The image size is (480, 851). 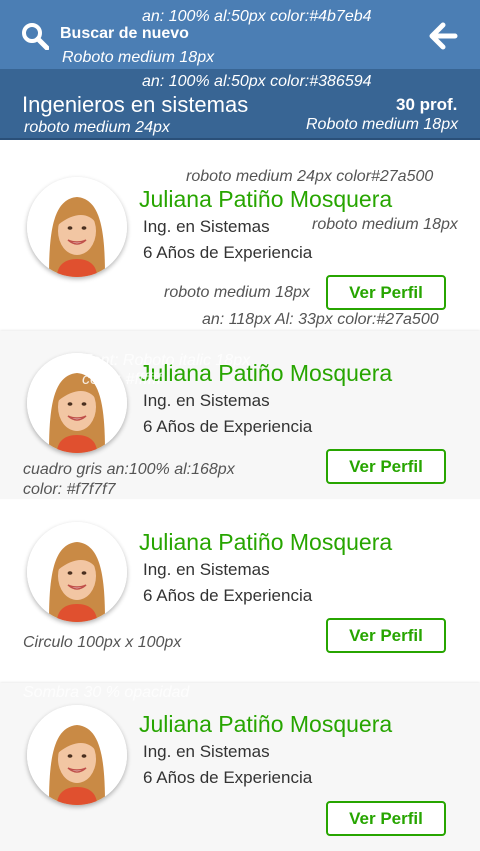 What do you see at coordinates (443, 36) in the screenshot?
I see `back-arrow-icon` at bounding box center [443, 36].